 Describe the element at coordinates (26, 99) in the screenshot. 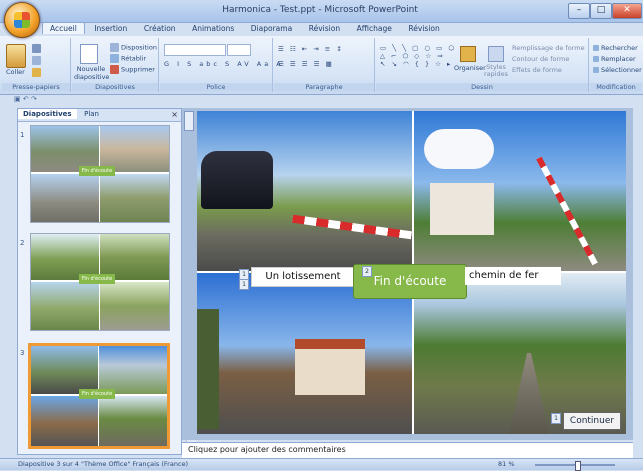

I see `undo-icon: ↶` at that location.